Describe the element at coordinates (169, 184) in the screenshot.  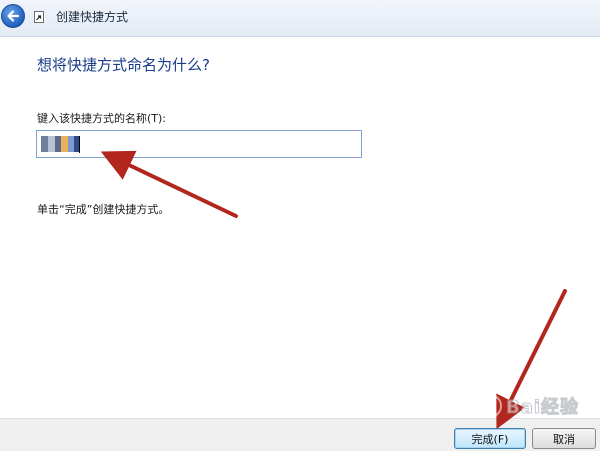
I see `annotation-arrow-input` at that location.